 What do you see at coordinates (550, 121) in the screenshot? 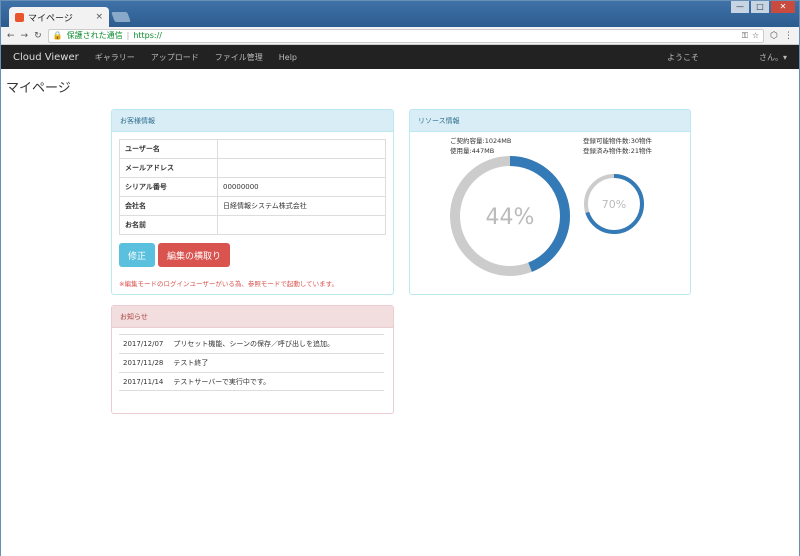
I see `resource-info-heading: リソース情報` at bounding box center [550, 121].